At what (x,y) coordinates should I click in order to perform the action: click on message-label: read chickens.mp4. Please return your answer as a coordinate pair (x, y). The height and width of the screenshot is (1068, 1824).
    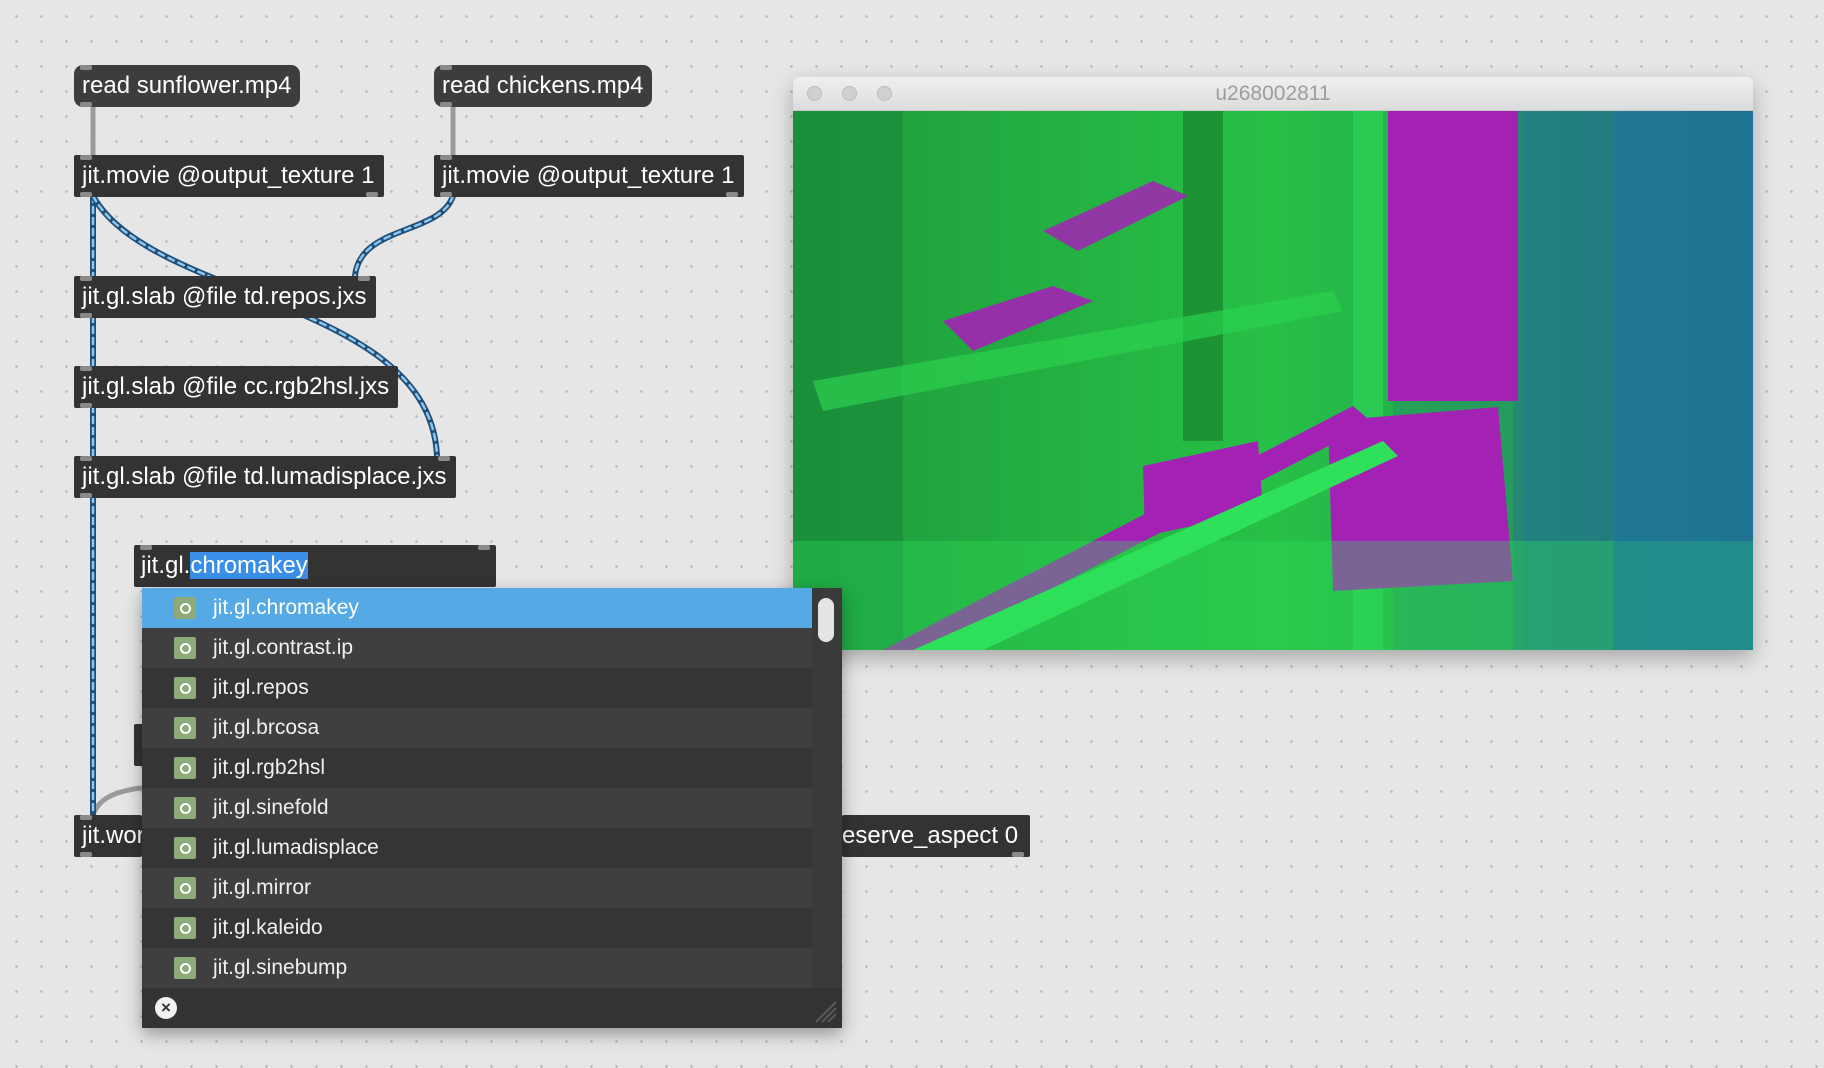
    Looking at the image, I should click on (543, 85).